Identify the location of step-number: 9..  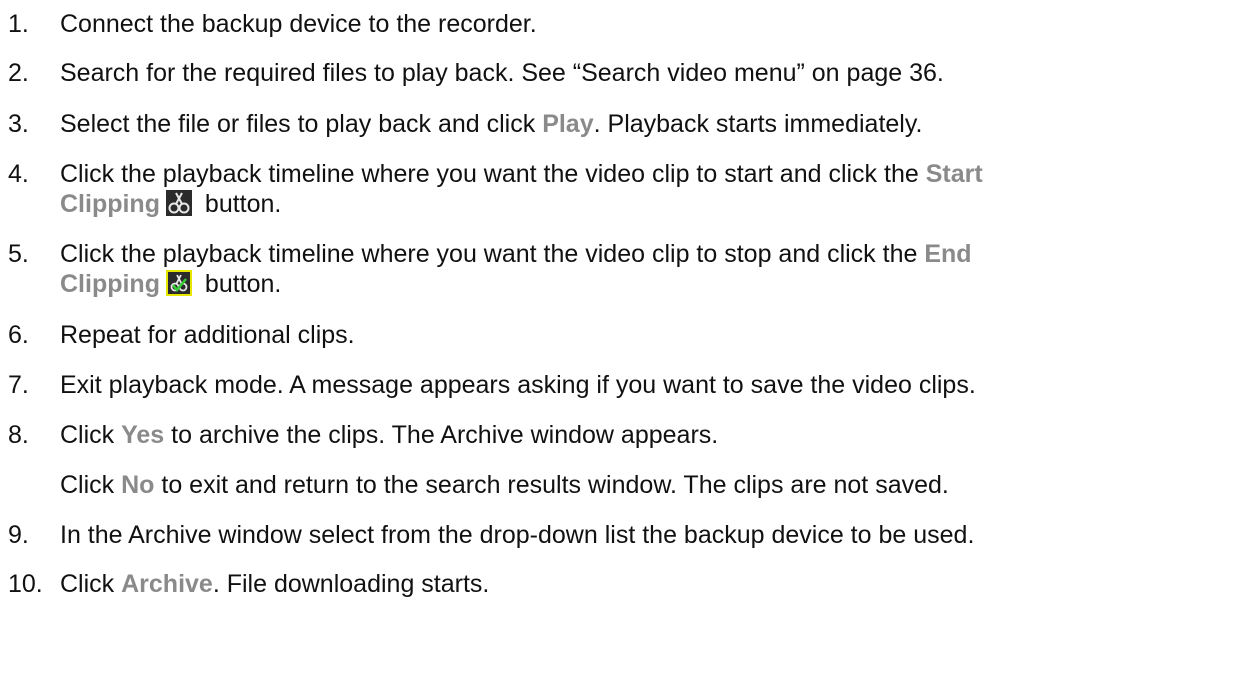
(18, 535).